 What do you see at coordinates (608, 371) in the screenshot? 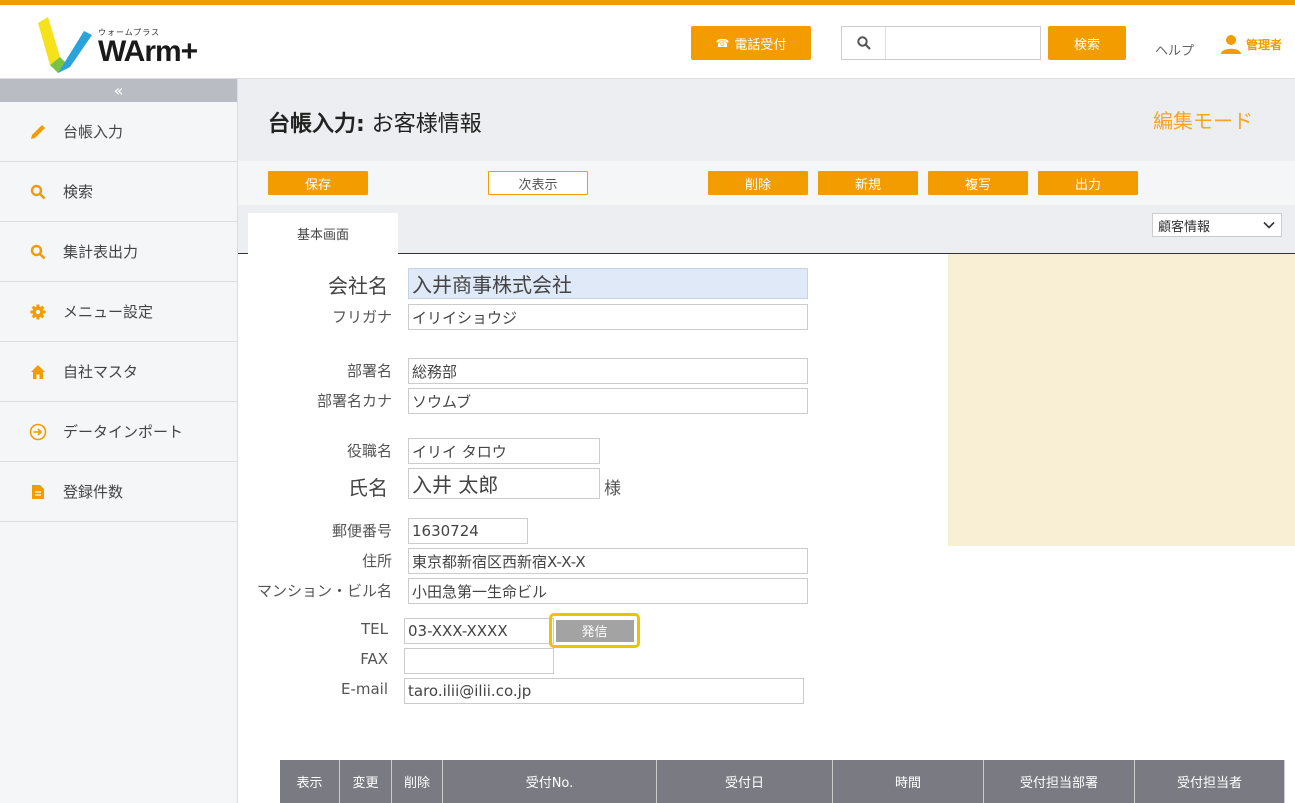
I see `department-field: 総務部` at bounding box center [608, 371].